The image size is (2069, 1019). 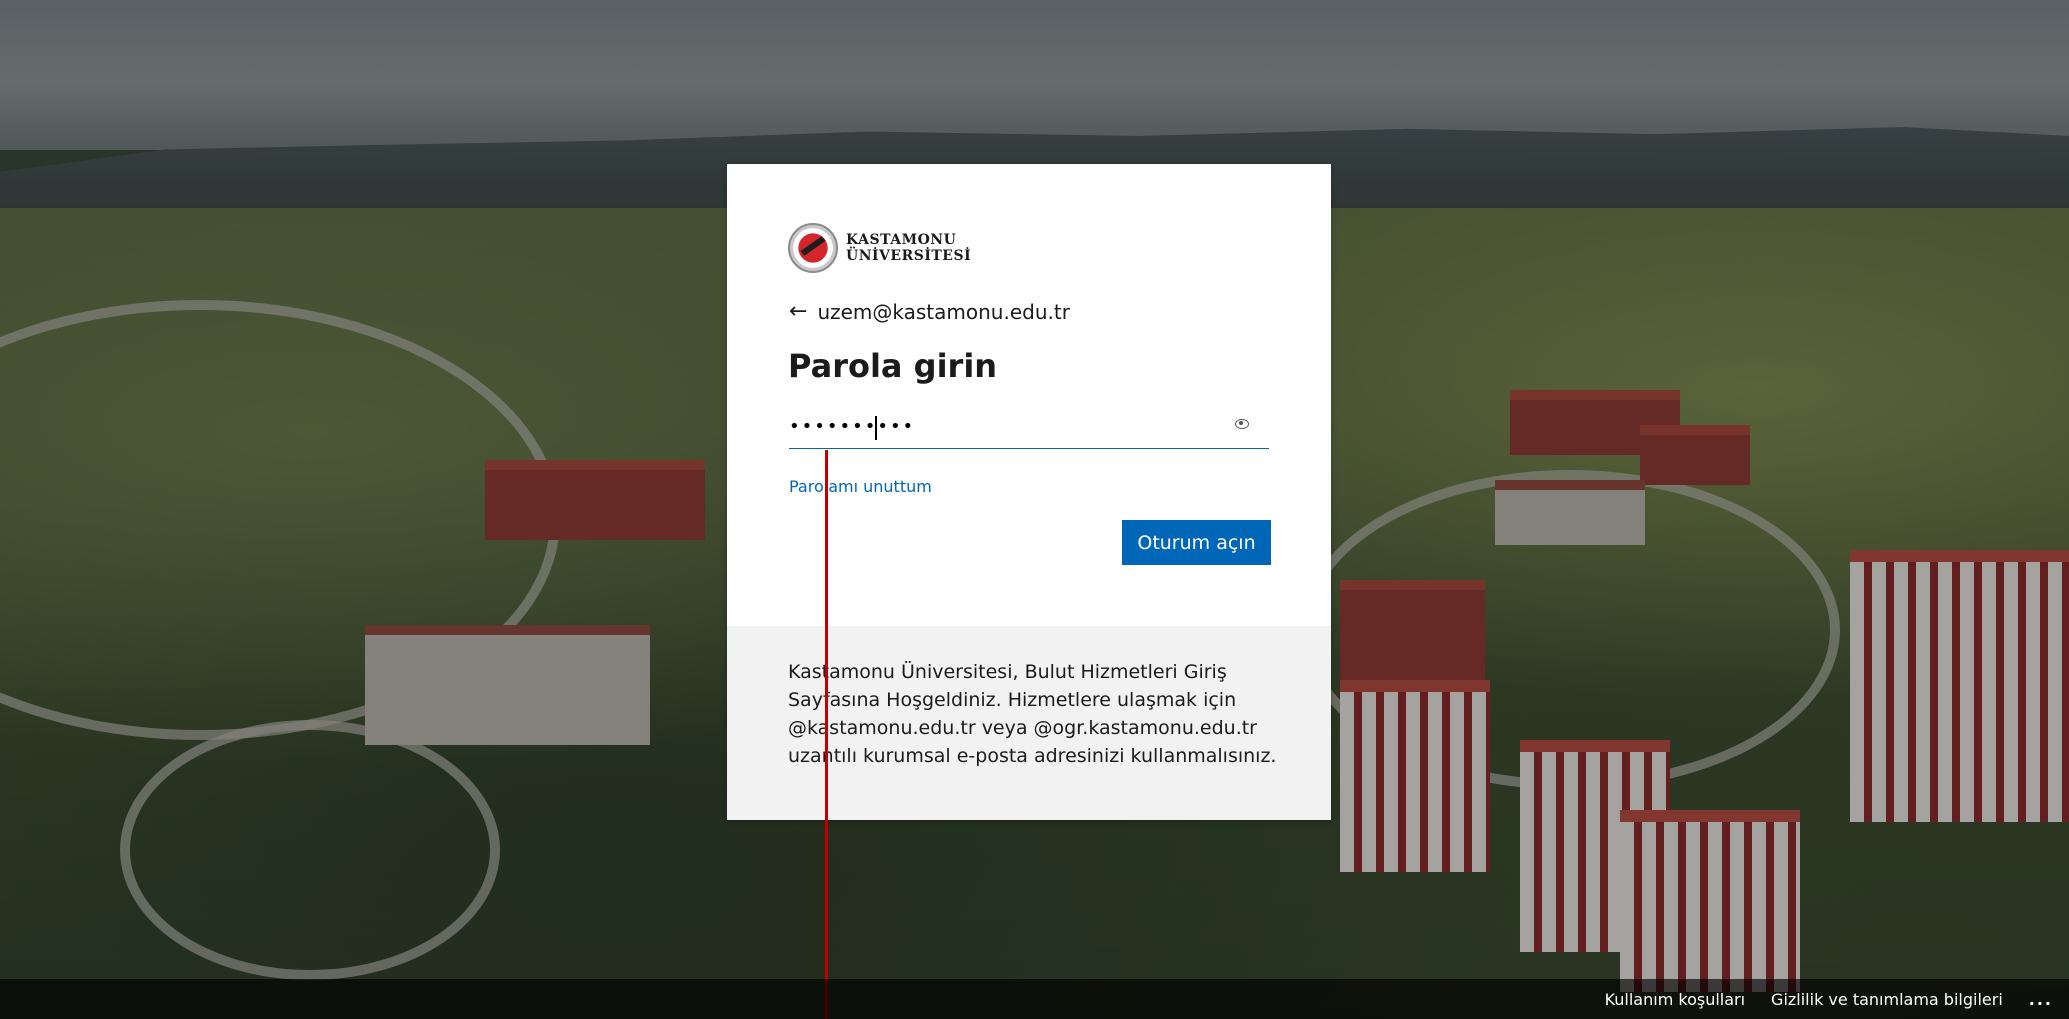 I want to click on identity-back-button: ← uzem@kastamonu.edu.tr, so click(x=929, y=311).